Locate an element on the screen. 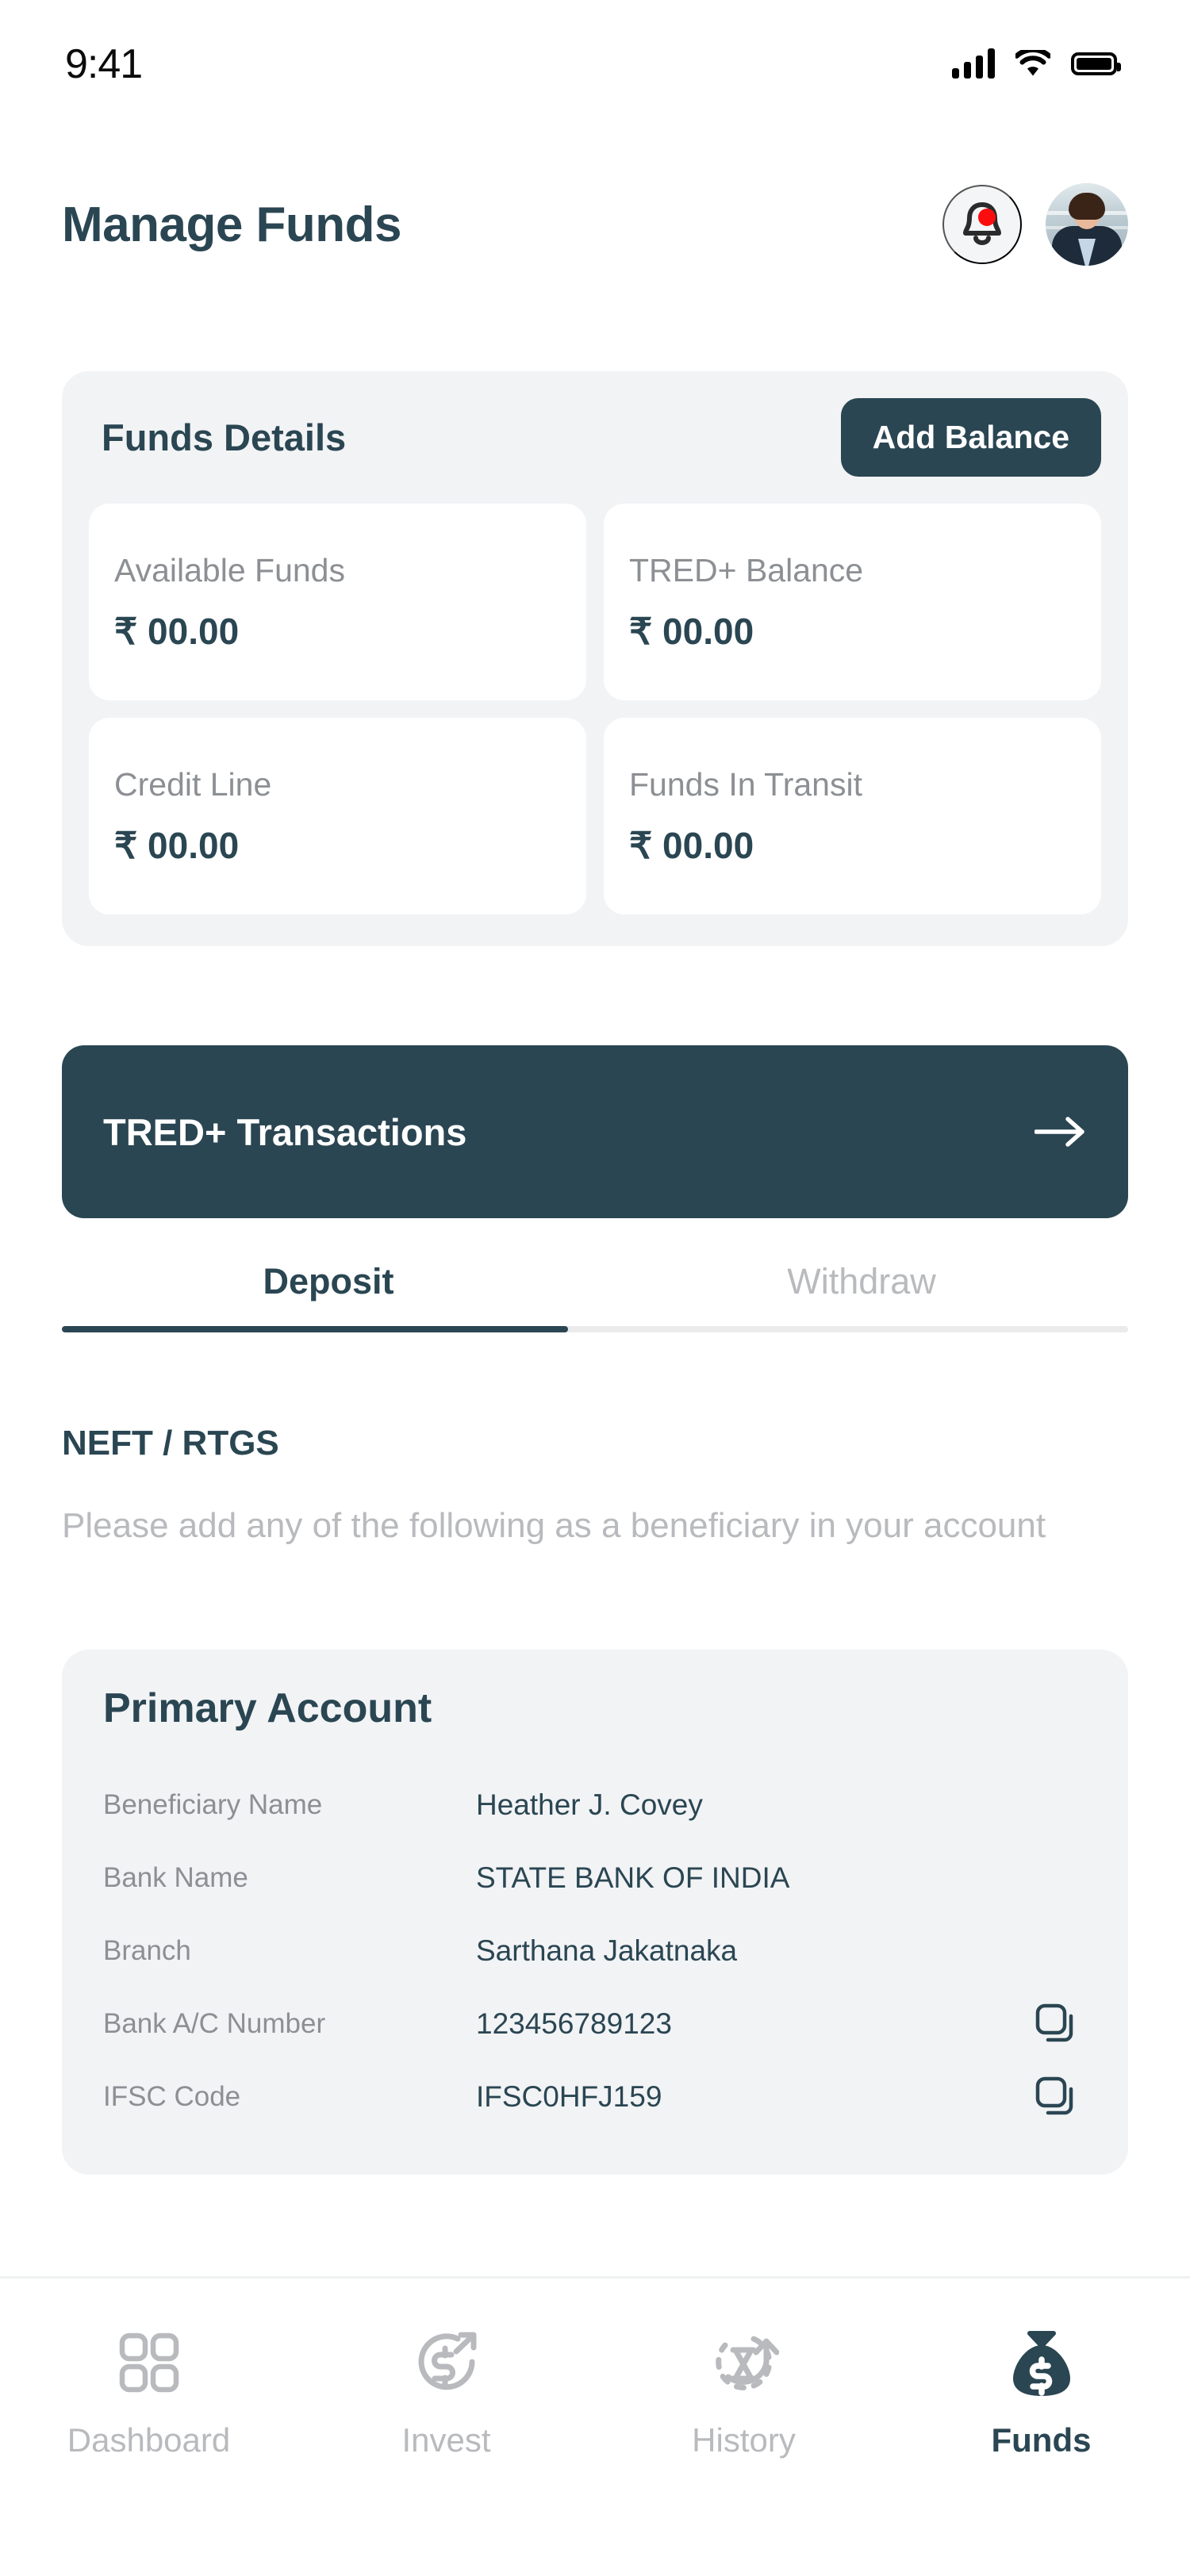 The width and height of the screenshot is (1190, 2576). nav-item-funds: Funds is located at coordinates (1041, 2392).